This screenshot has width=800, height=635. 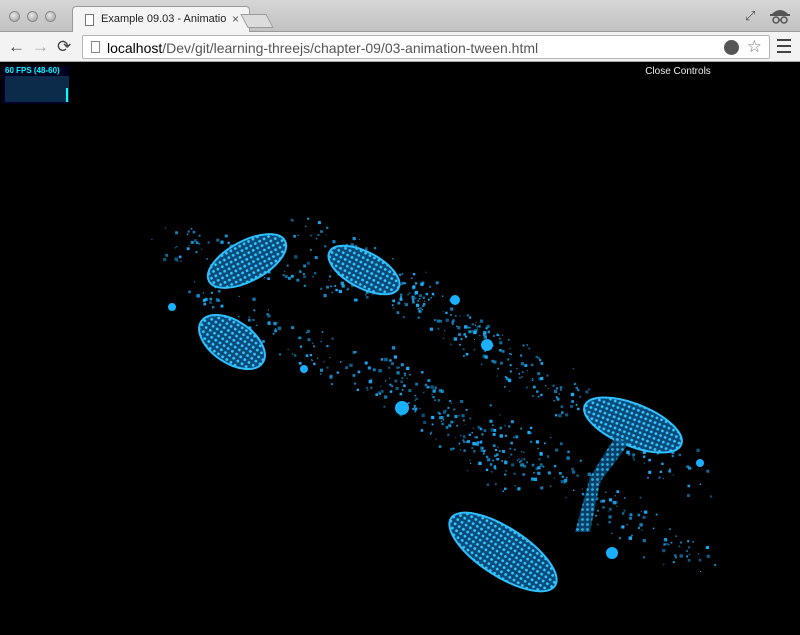 What do you see at coordinates (163, 19) in the screenshot?
I see `tab-title: Example 09.03 - Animatio` at bounding box center [163, 19].